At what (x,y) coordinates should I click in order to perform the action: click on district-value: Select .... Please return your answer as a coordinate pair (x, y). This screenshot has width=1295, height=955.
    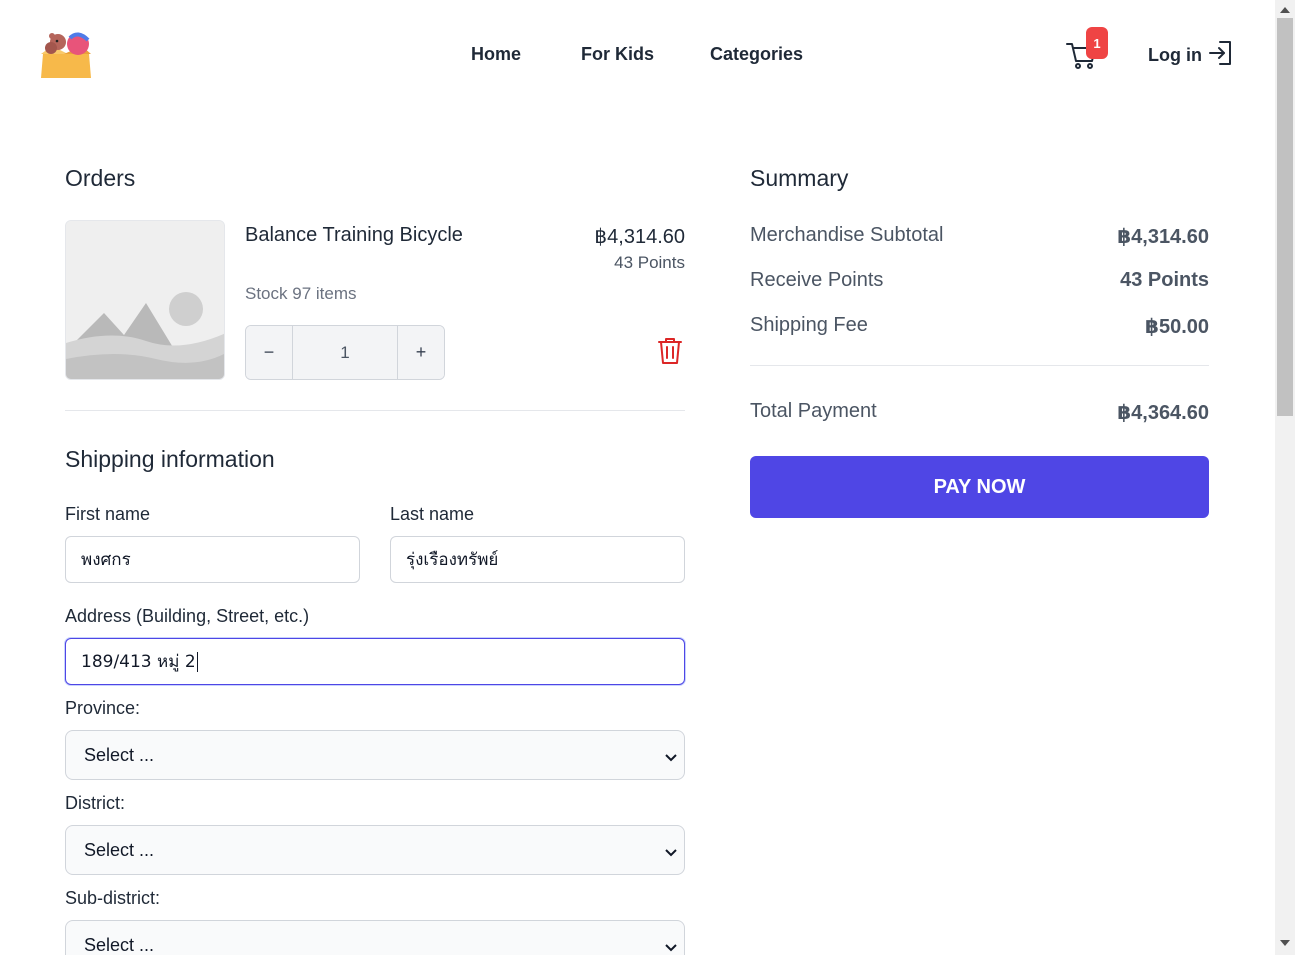
    Looking at the image, I should click on (119, 849).